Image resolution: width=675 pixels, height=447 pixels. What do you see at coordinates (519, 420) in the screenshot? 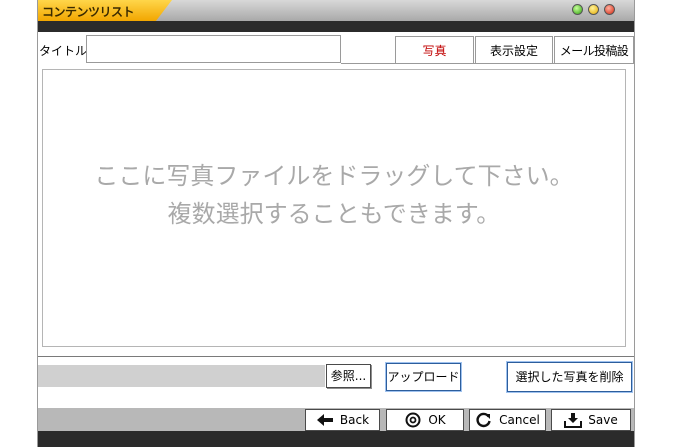
I see `cancel-label: Cancel` at bounding box center [519, 420].